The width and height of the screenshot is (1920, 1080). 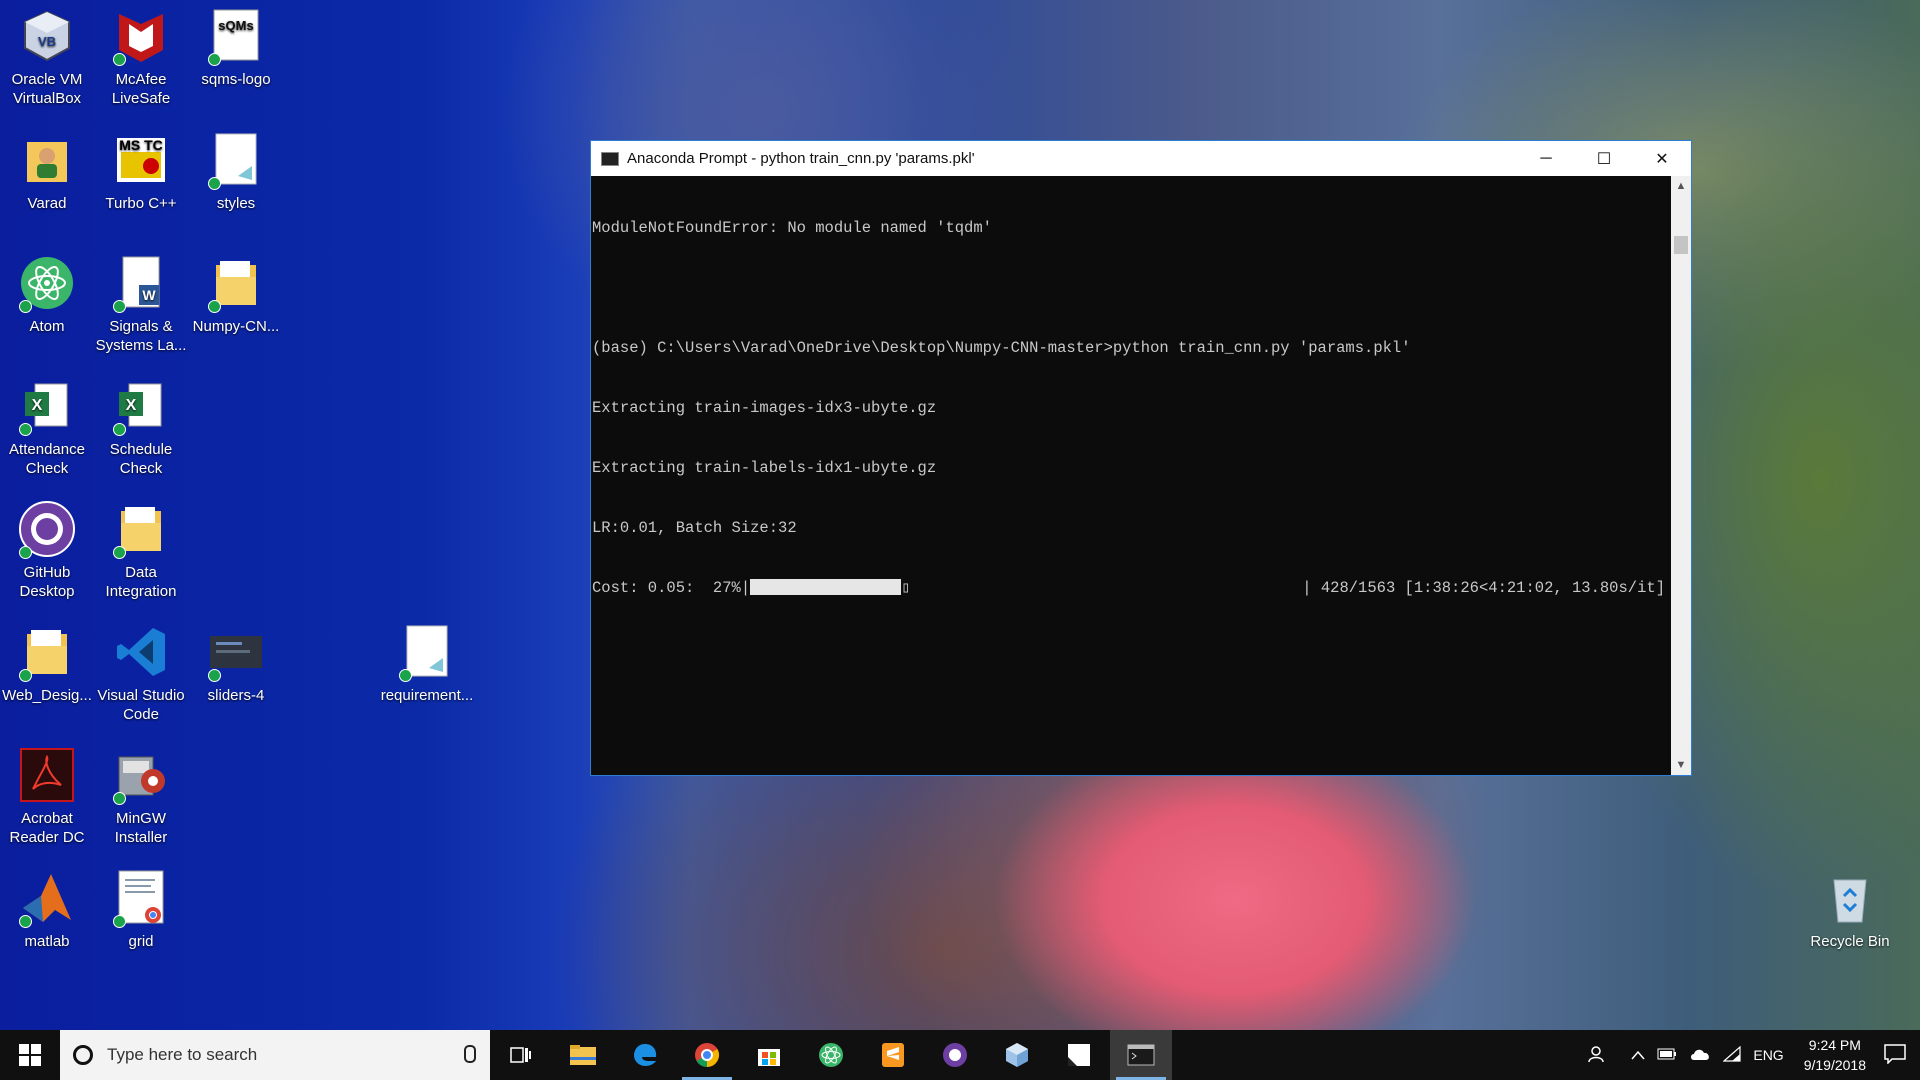 What do you see at coordinates (1700, 1055) in the screenshot?
I see `onedrive-icon` at bounding box center [1700, 1055].